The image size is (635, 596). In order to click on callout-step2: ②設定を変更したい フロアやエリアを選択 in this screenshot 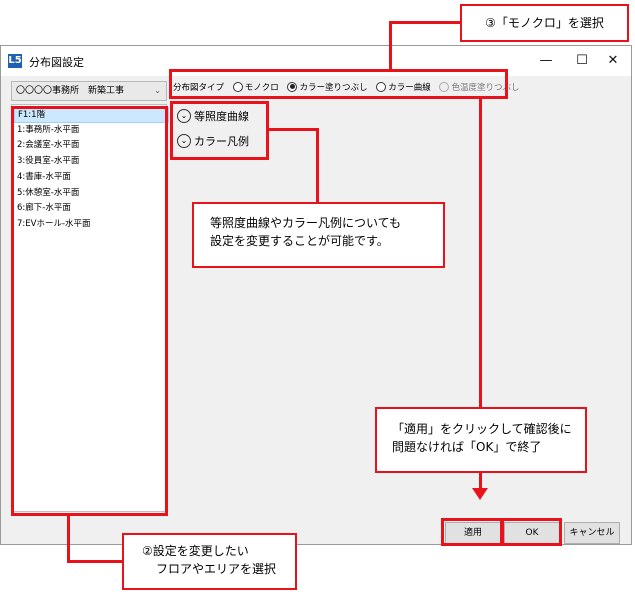, I will do `click(209, 561)`.